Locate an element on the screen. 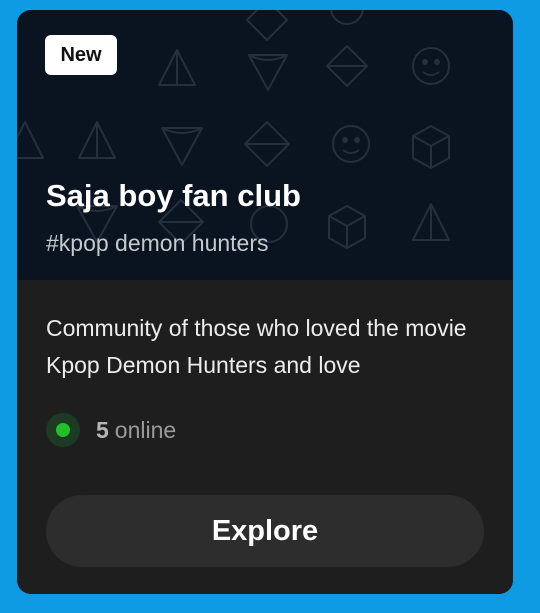  new-badge: New is located at coordinates (81, 55).